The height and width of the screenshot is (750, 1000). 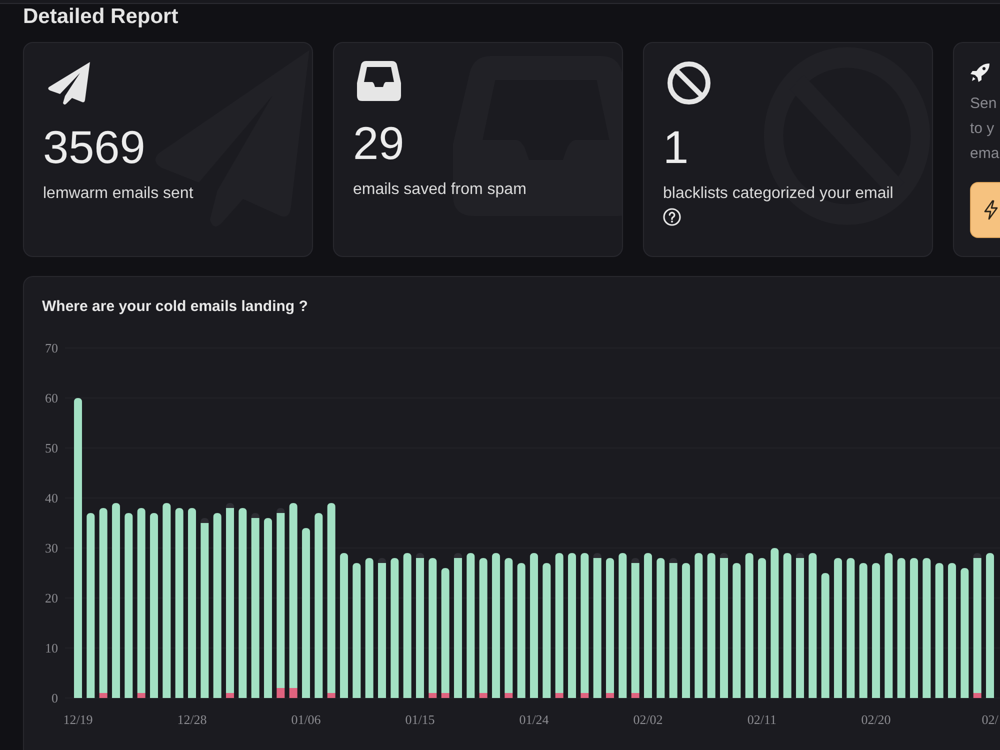 What do you see at coordinates (51, 498) in the screenshot?
I see `y-axis-label: 40` at bounding box center [51, 498].